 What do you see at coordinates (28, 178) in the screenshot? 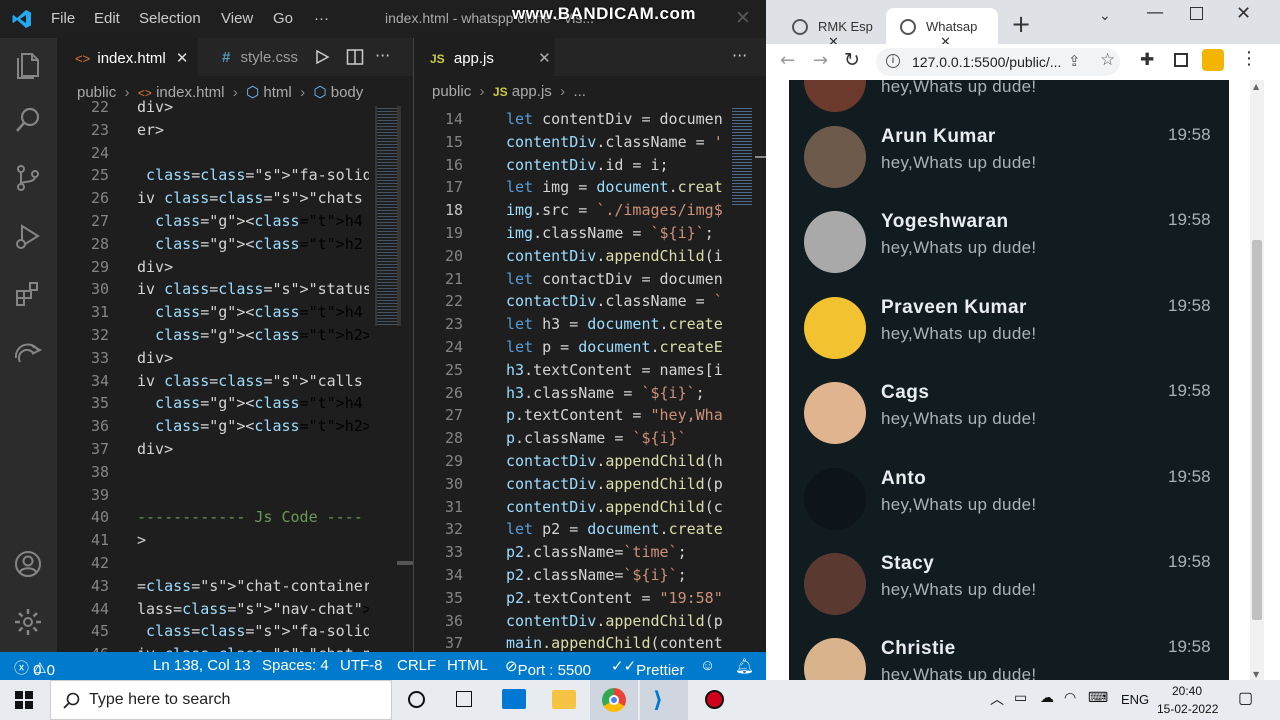
I see `source-control-icon` at bounding box center [28, 178].